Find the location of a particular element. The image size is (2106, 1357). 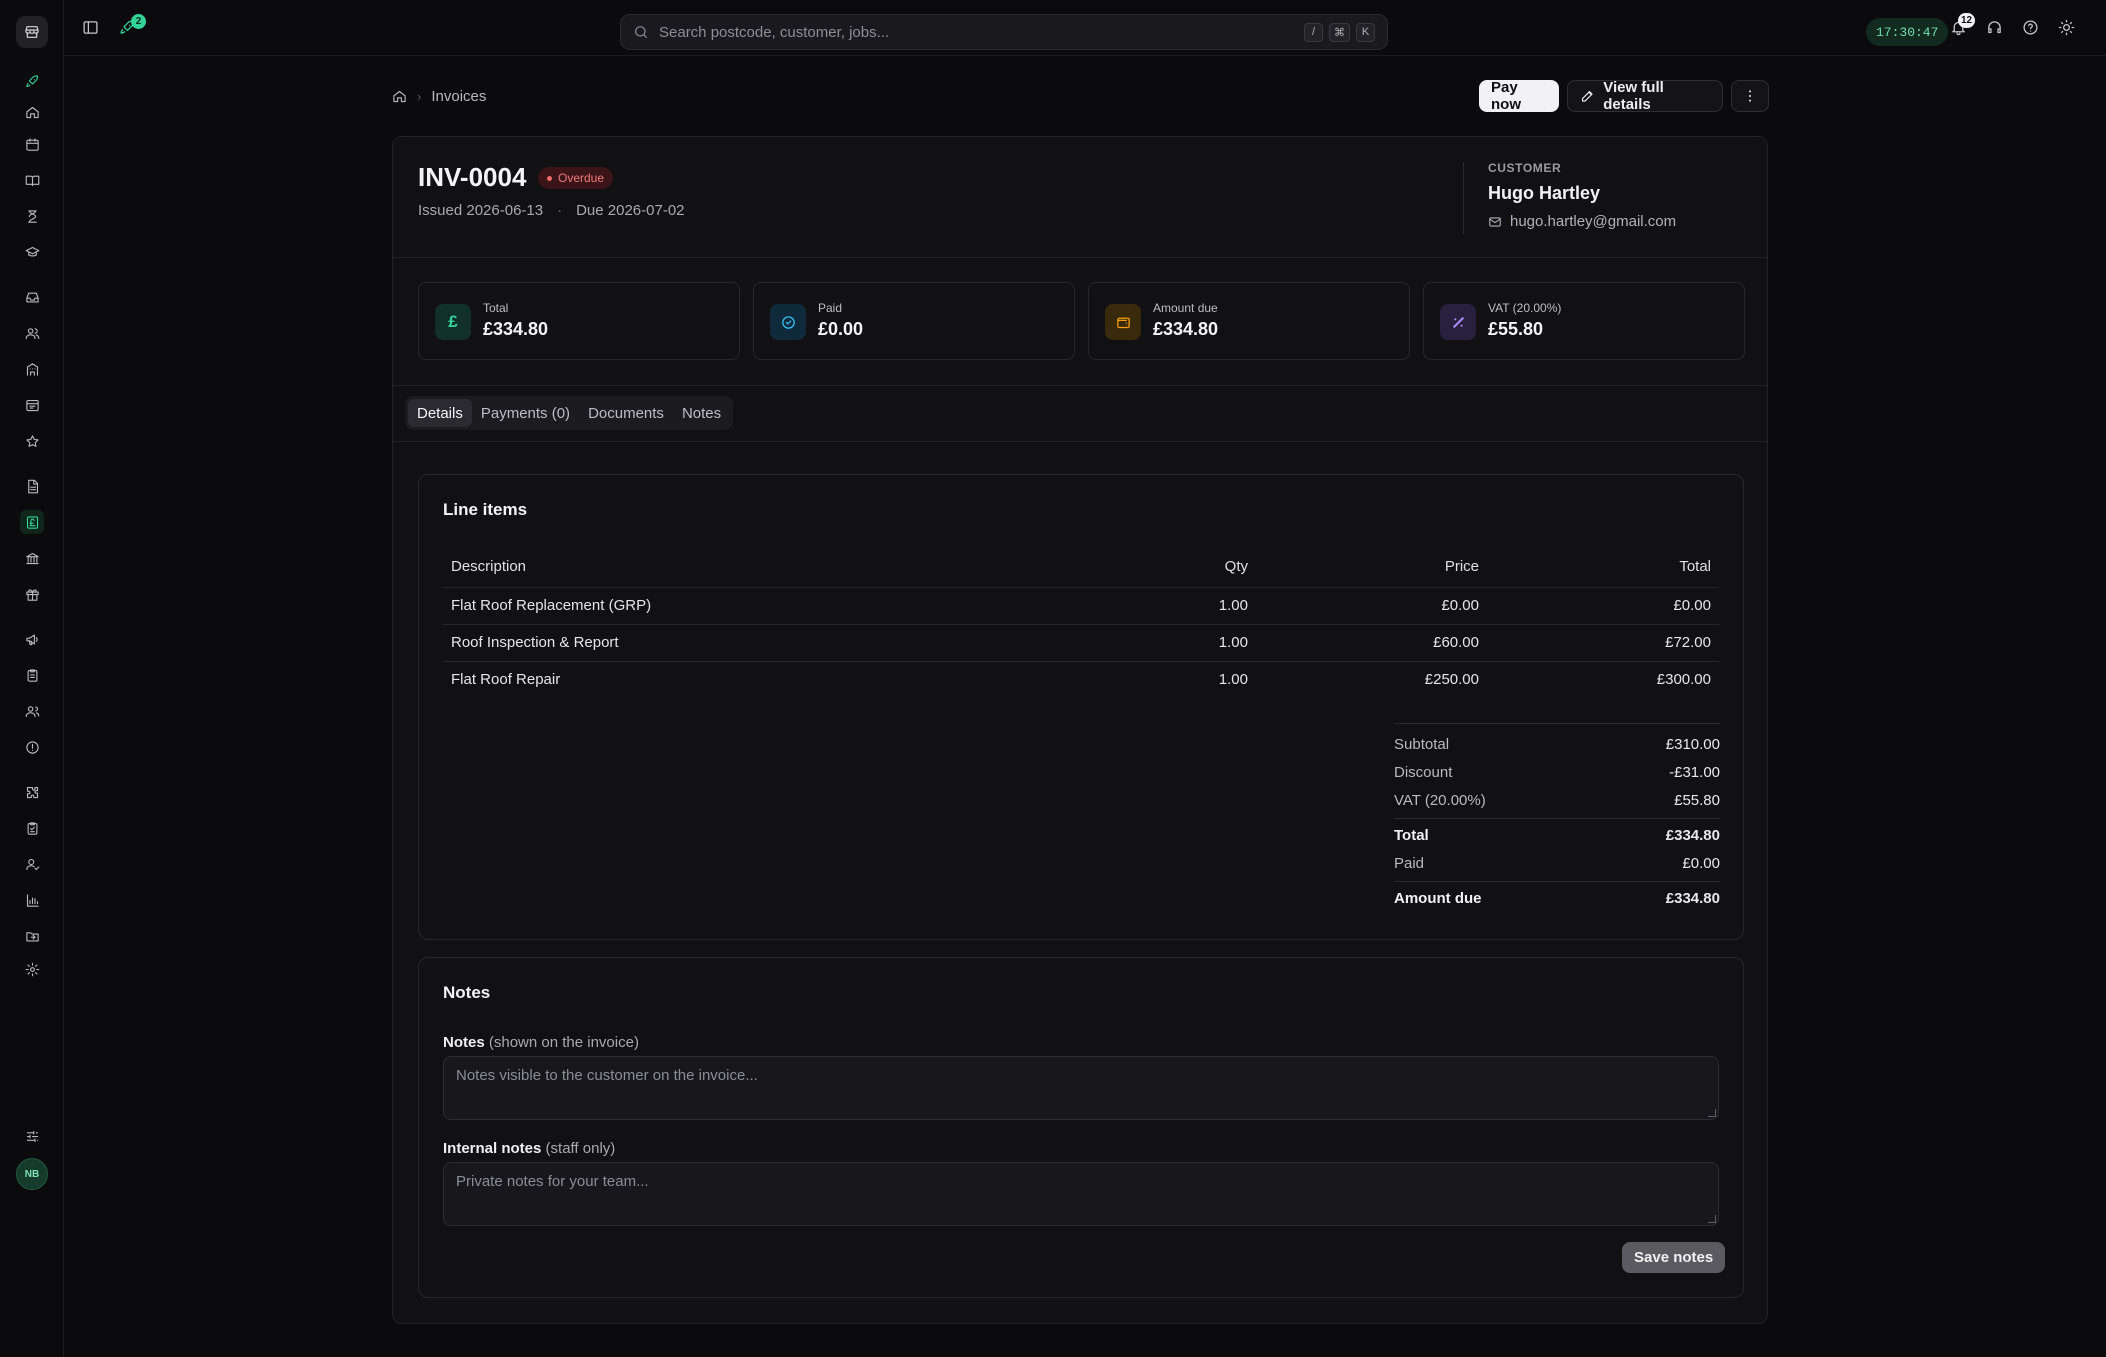

discount-row: Discount -£31.00 is located at coordinates (1557, 772).